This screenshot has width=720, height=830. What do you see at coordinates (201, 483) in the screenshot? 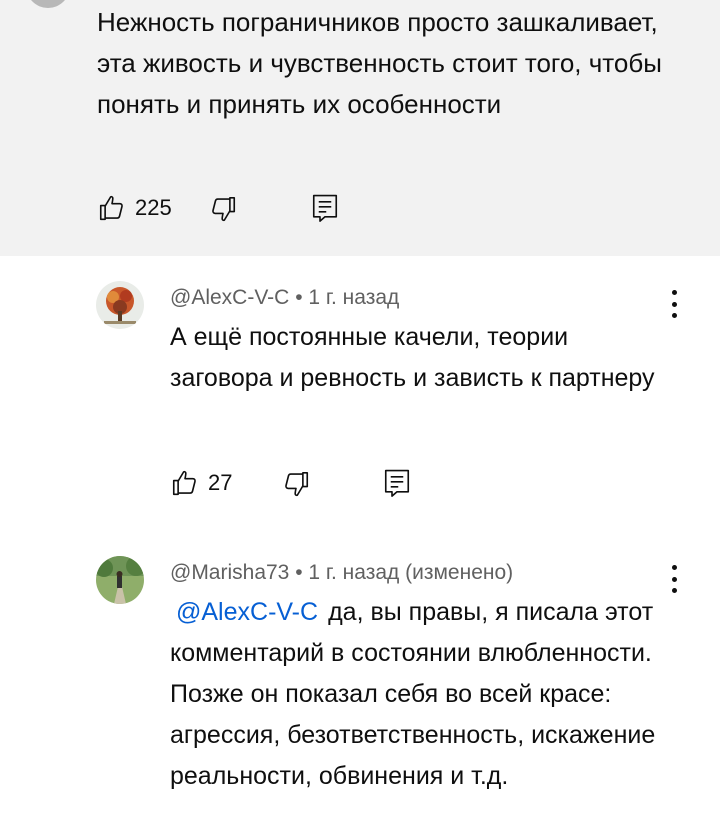
I see `comment-actions: 27` at bounding box center [201, 483].